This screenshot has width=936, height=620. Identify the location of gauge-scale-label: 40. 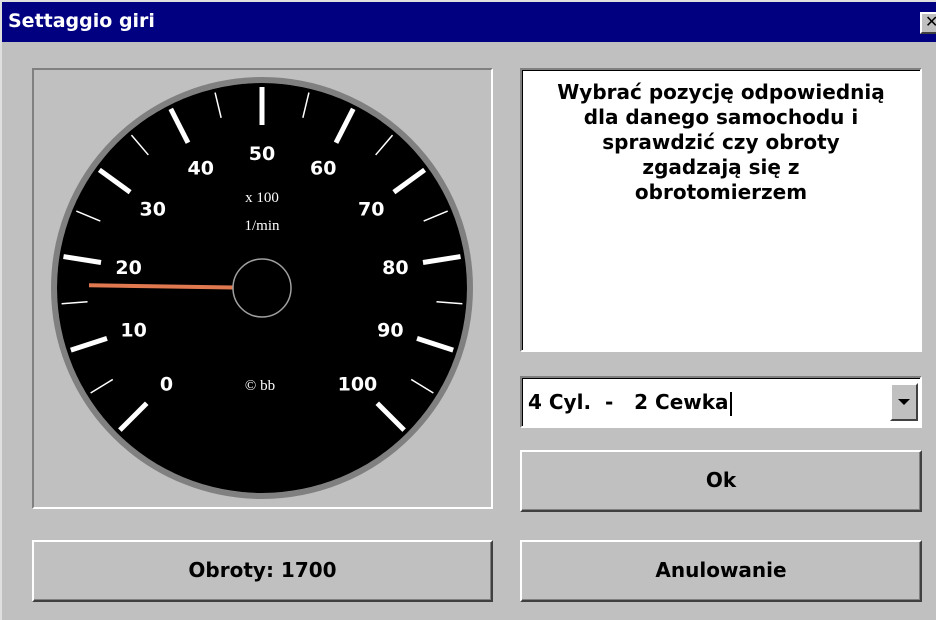
(200, 169).